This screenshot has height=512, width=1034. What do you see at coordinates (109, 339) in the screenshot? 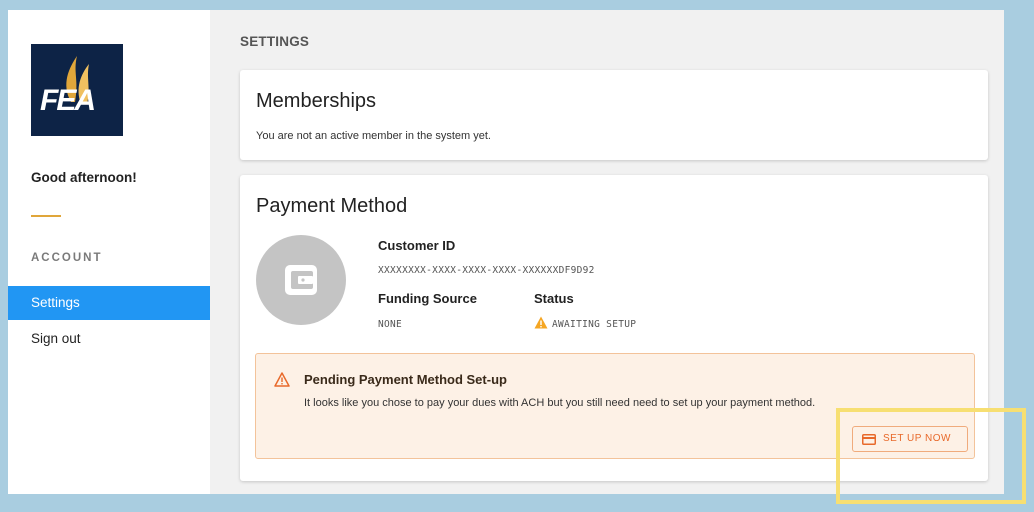
I see `sidebar-item-sign-out: Sign out` at bounding box center [109, 339].